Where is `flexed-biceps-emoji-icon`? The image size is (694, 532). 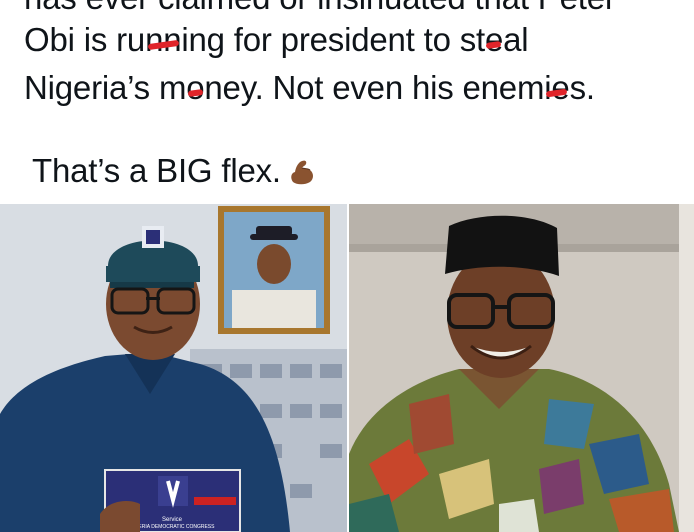 flexed-biceps-emoji-icon is located at coordinates (302, 172).